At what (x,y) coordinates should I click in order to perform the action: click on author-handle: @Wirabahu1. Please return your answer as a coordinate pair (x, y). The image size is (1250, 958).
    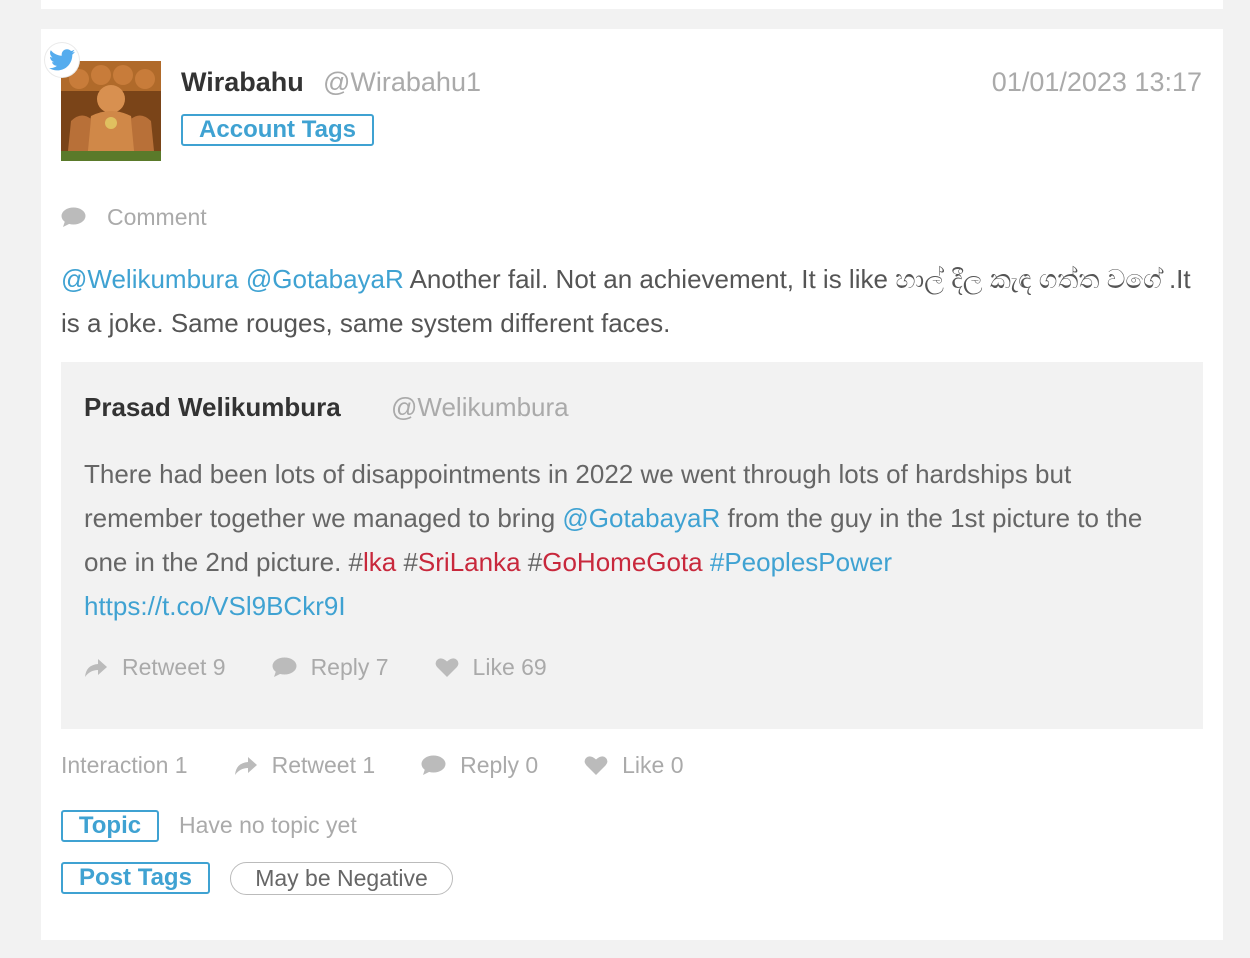
    Looking at the image, I should click on (402, 82).